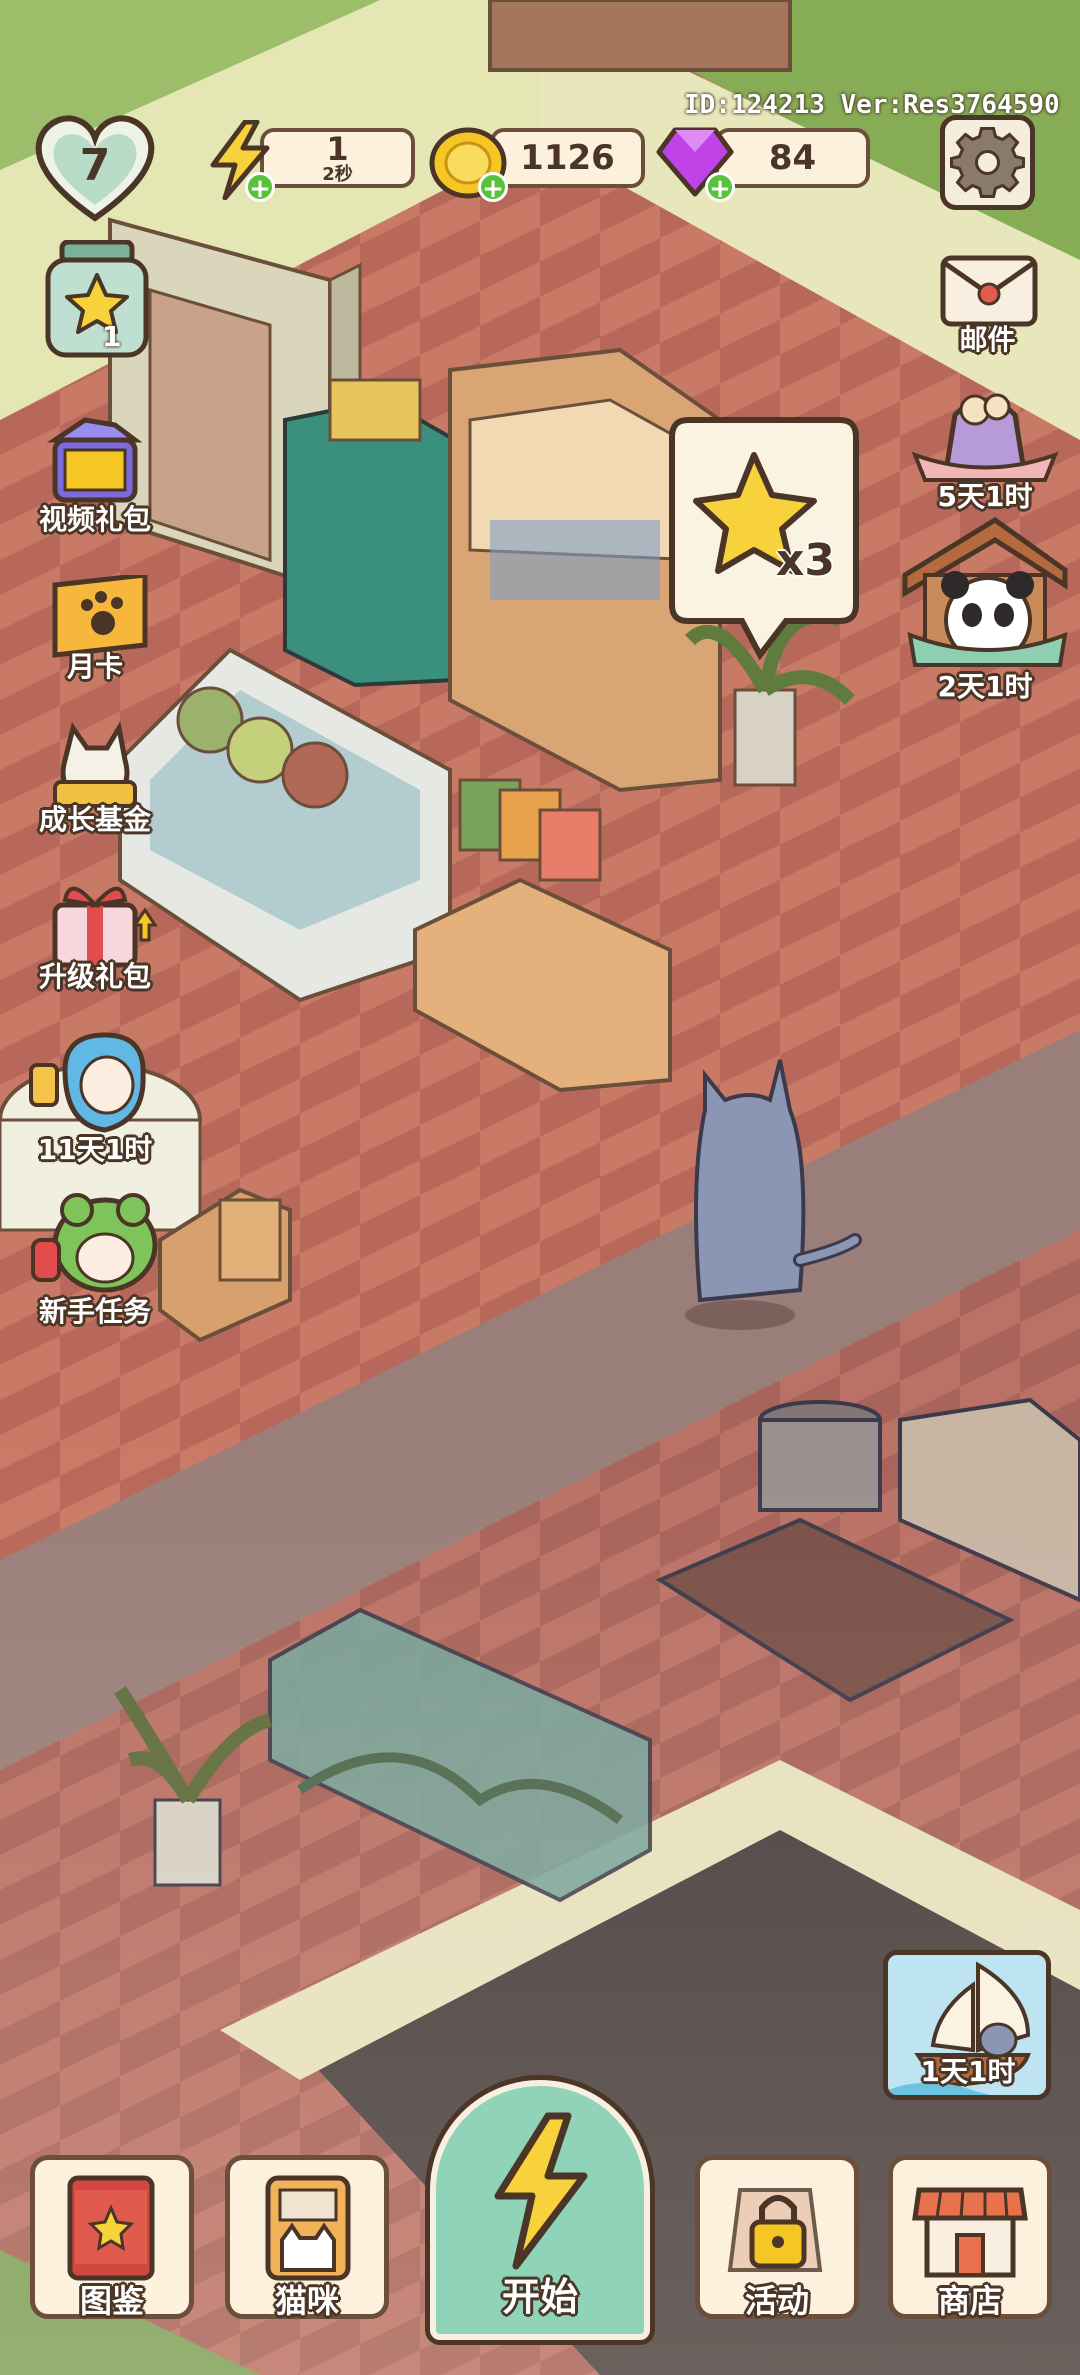 This screenshot has width=1080, height=2375. I want to click on shop-button: 商店, so click(970, 2237).